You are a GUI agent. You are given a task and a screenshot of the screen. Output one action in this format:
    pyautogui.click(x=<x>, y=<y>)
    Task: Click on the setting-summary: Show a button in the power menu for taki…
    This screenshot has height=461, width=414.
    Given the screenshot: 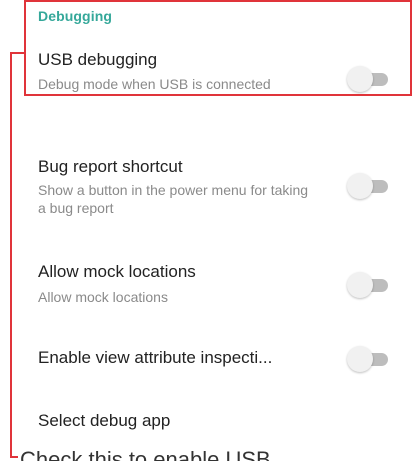 What is the action you would take?
    pyautogui.click(x=173, y=199)
    